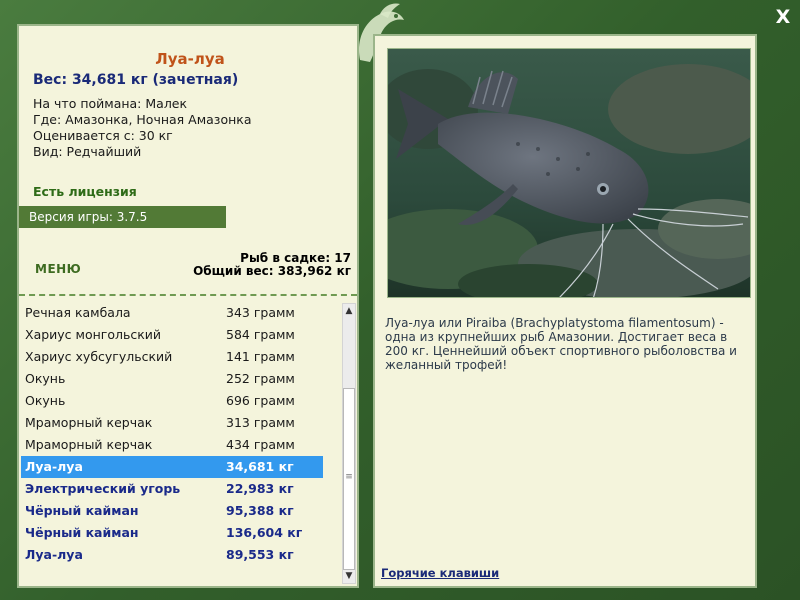  What do you see at coordinates (122, 217) in the screenshot?
I see `version-bar: Версия игры: 3.7.5` at bounding box center [122, 217].